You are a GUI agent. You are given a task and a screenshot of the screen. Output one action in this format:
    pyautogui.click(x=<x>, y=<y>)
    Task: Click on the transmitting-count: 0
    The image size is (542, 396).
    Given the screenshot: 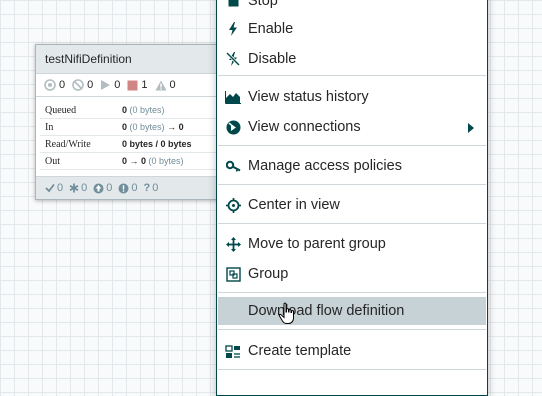 What is the action you would take?
    pyautogui.click(x=62, y=85)
    